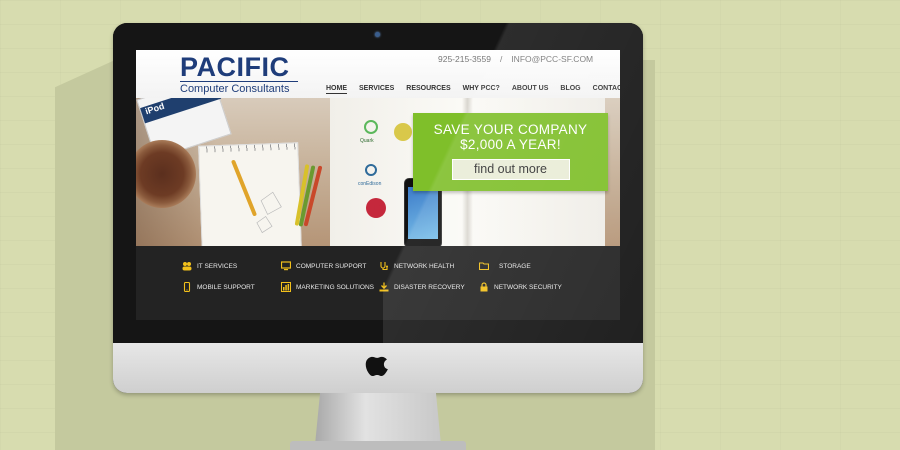  What do you see at coordinates (530, 89) in the screenshot?
I see `nav-about-us: ABOUT US` at bounding box center [530, 89].